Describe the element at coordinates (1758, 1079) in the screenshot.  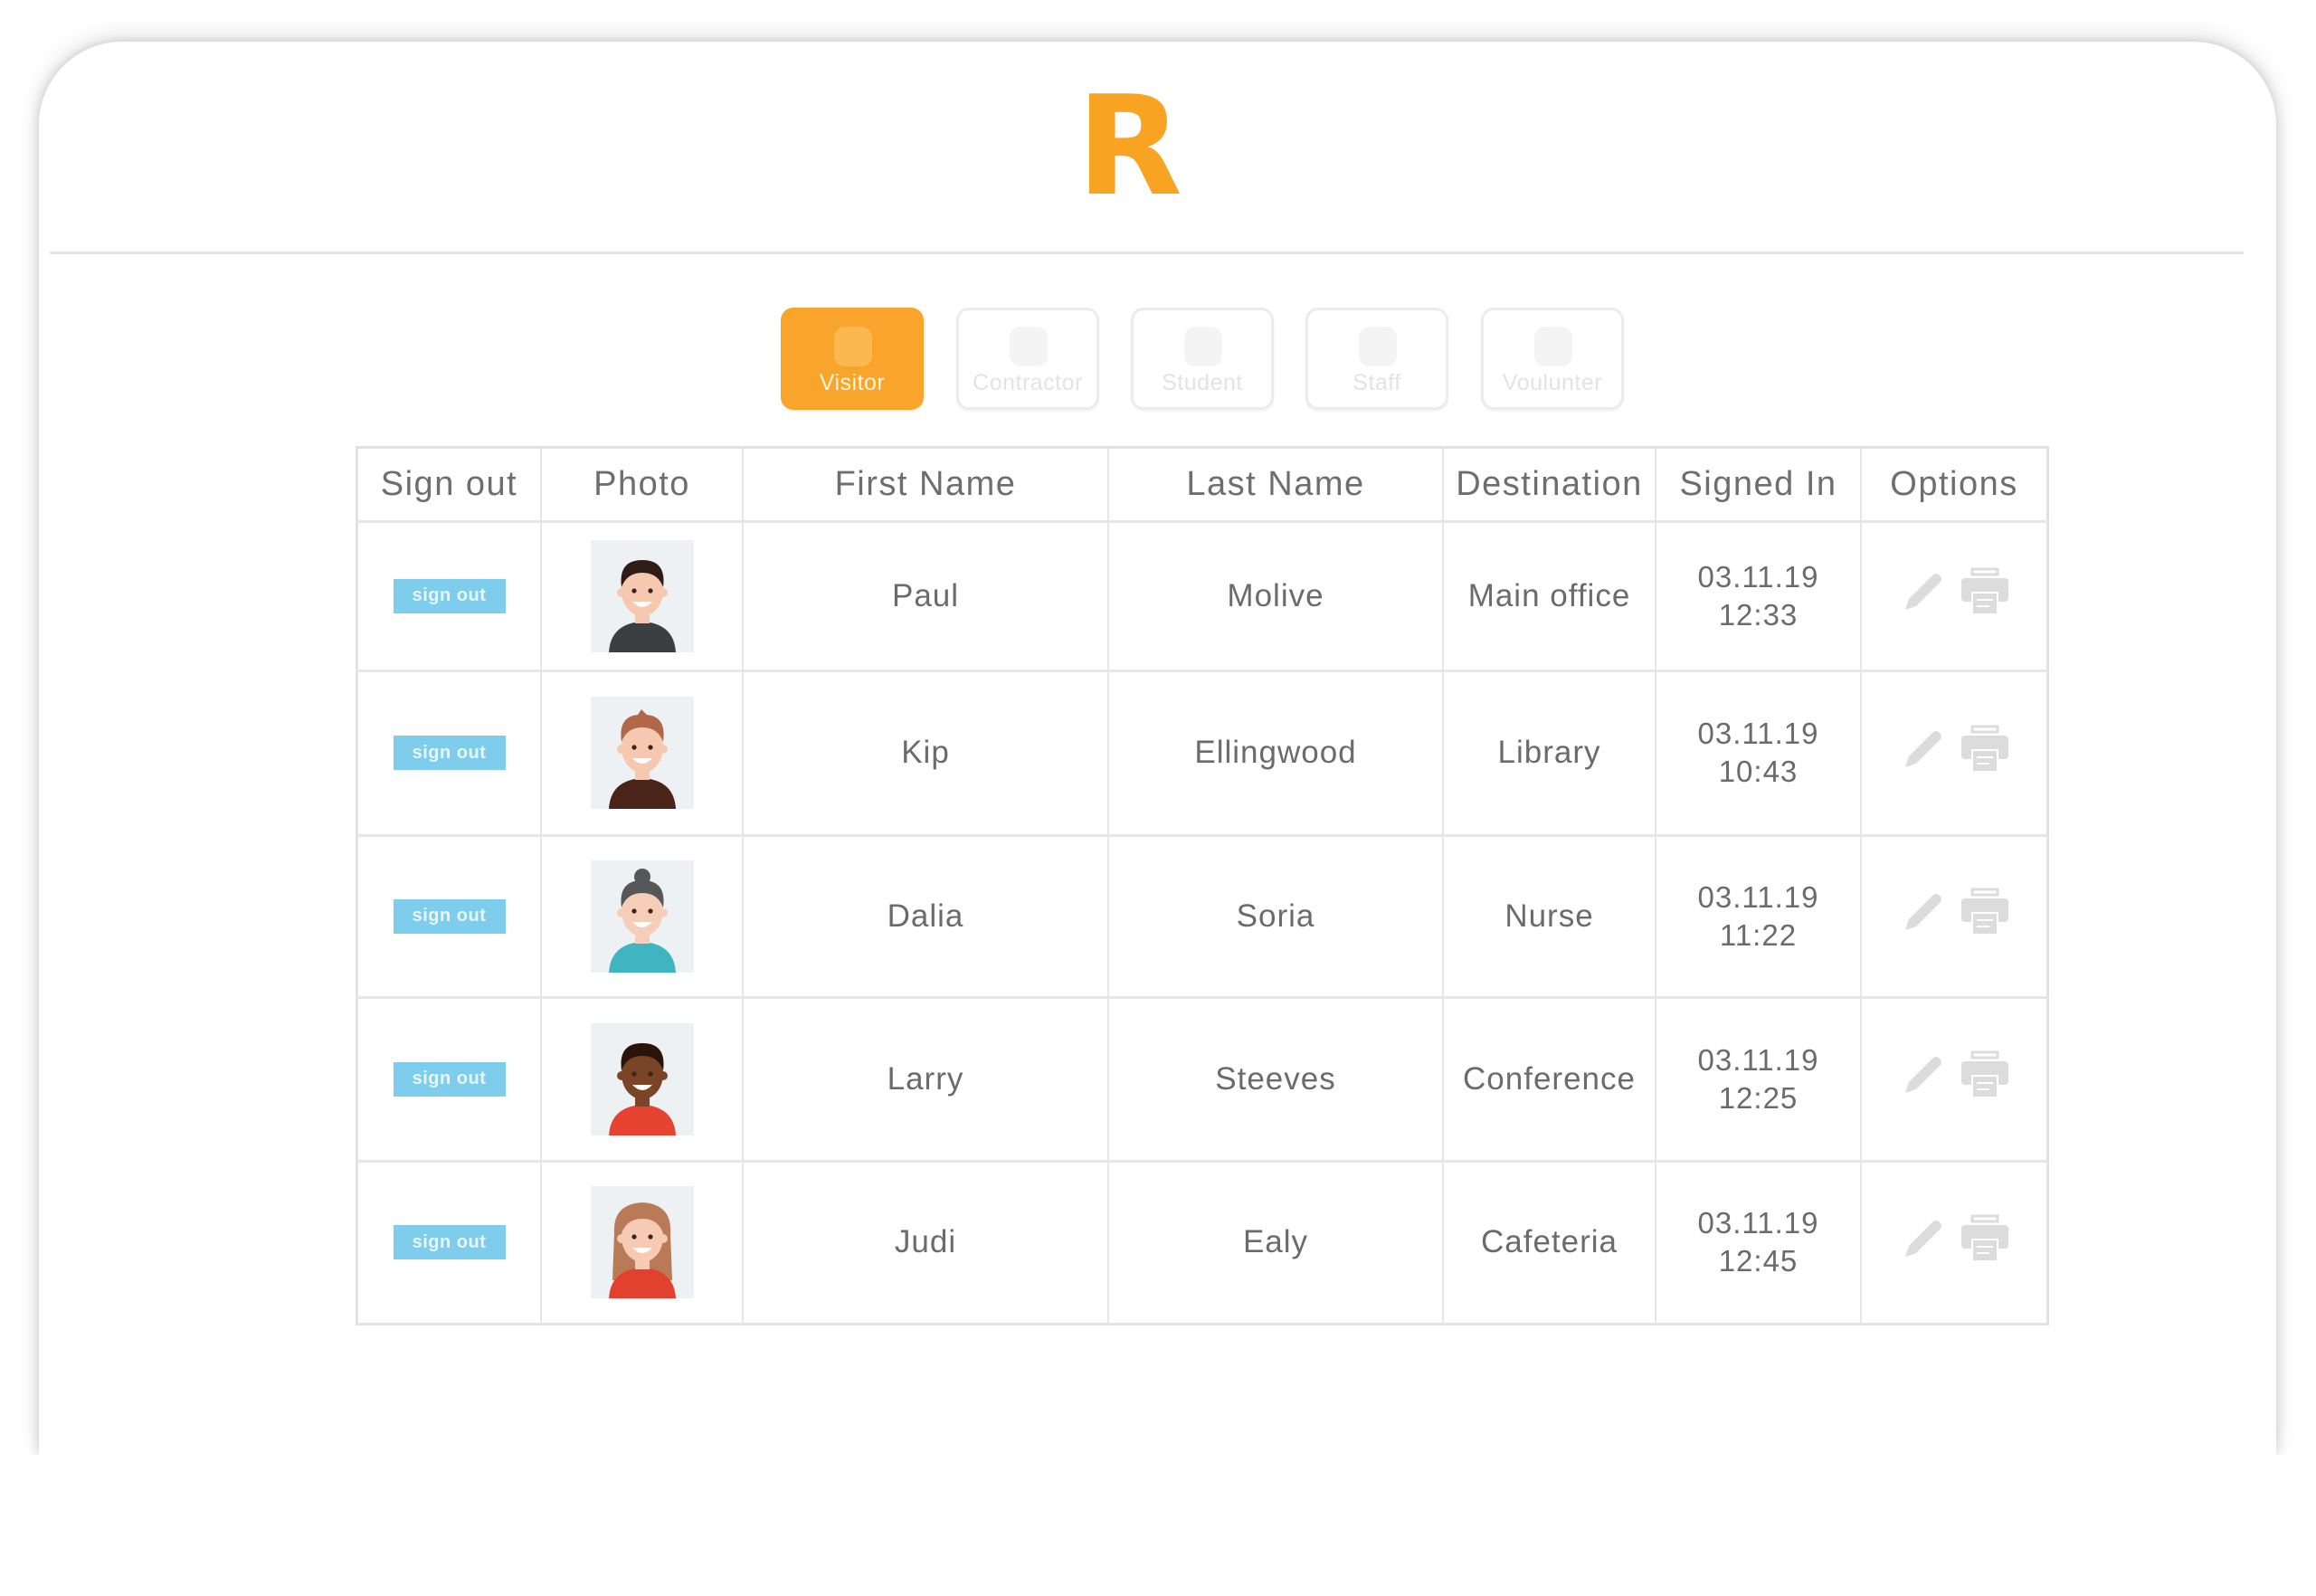
I see `signed-in-cell: 03.11.19 12:25` at that location.